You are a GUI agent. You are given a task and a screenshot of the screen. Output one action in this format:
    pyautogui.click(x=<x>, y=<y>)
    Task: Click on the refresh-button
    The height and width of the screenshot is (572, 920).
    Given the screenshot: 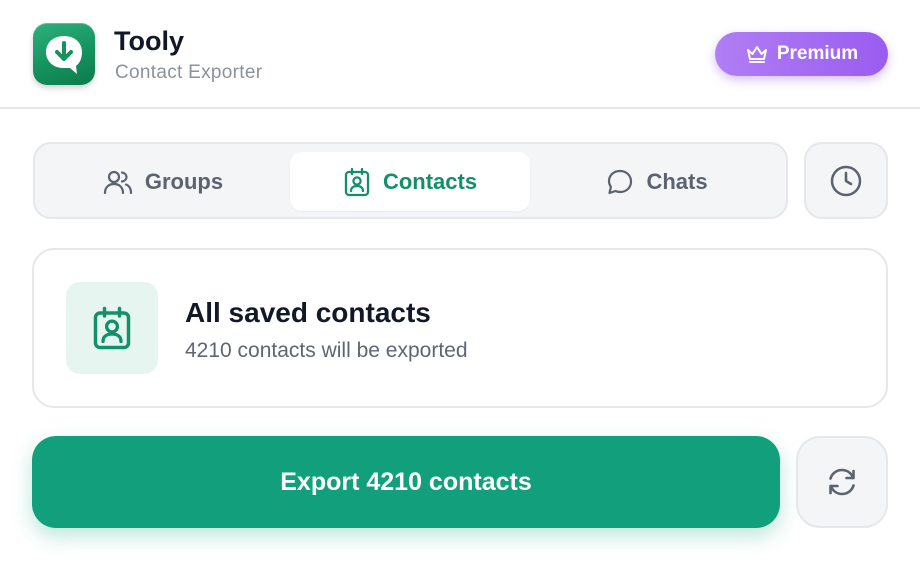 What is the action you would take?
    pyautogui.click(x=842, y=482)
    